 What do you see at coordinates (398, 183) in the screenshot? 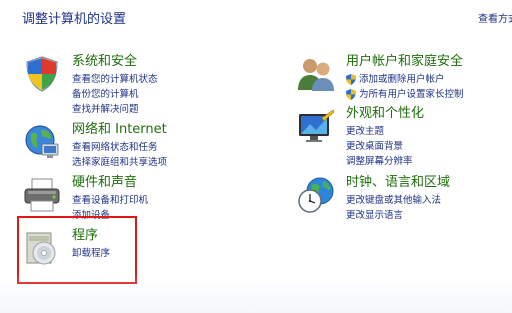
I see `category-title: 时钟、语言和区域` at bounding box center [398, 183].